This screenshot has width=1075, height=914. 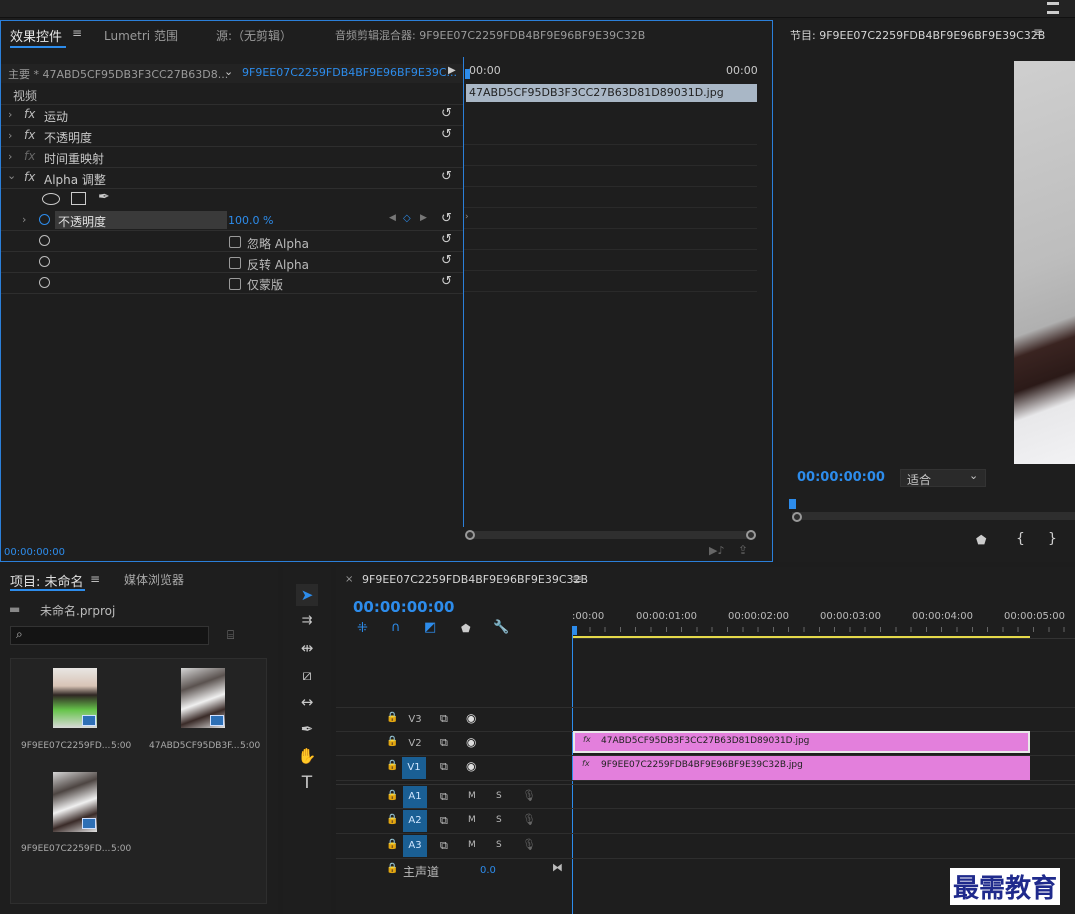 What do you see at coordinates (392, 218) in the screenshot?
I see `prev-keyframe-icon: ◀` at bounding box center [392, 218].